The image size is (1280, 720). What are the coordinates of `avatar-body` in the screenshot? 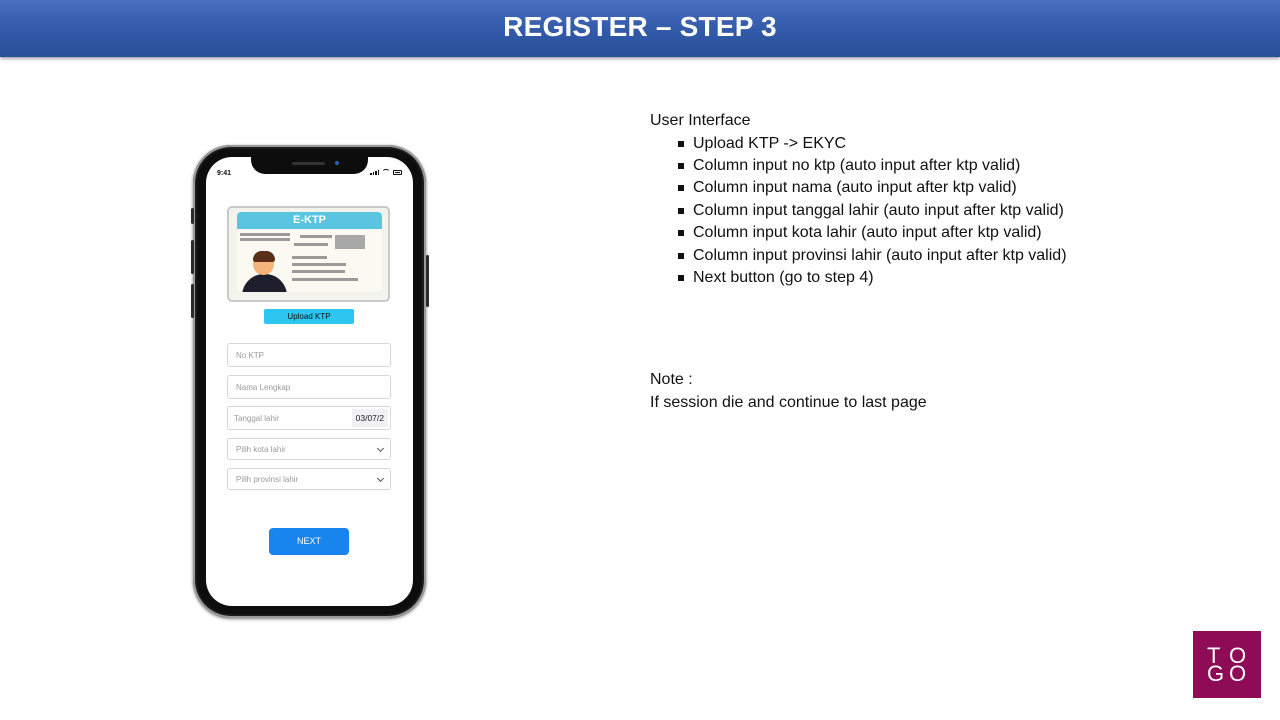 It's located at (264, 283).